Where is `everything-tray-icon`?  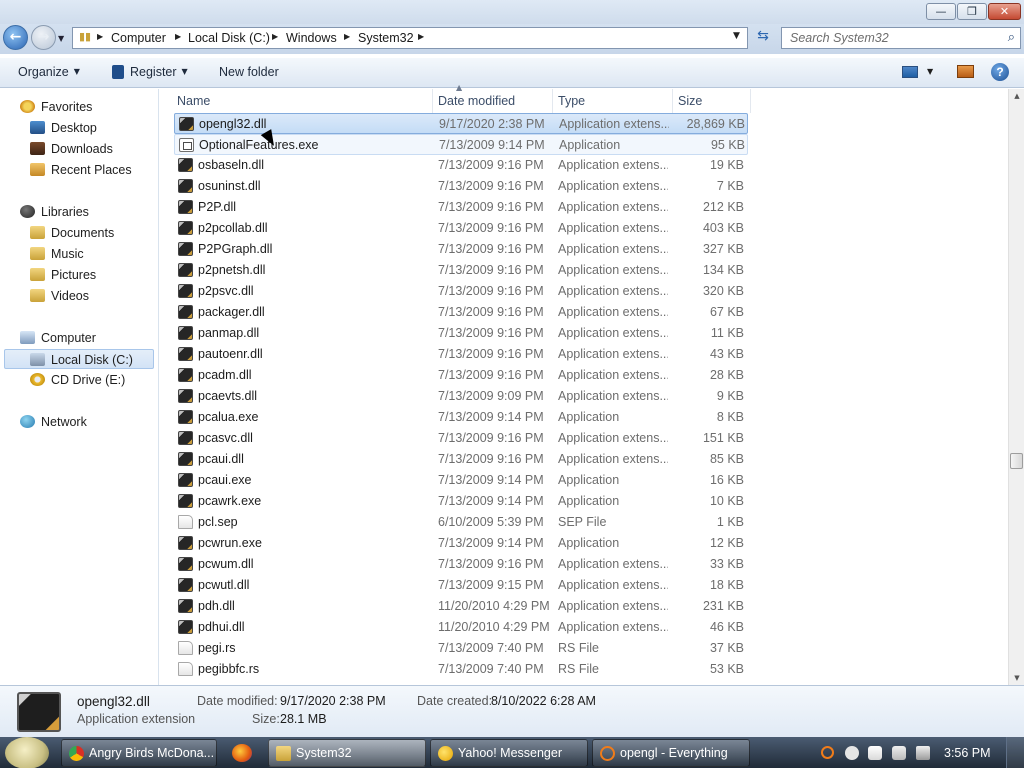
everything-tray-icon is located at coordinates (827, 752).